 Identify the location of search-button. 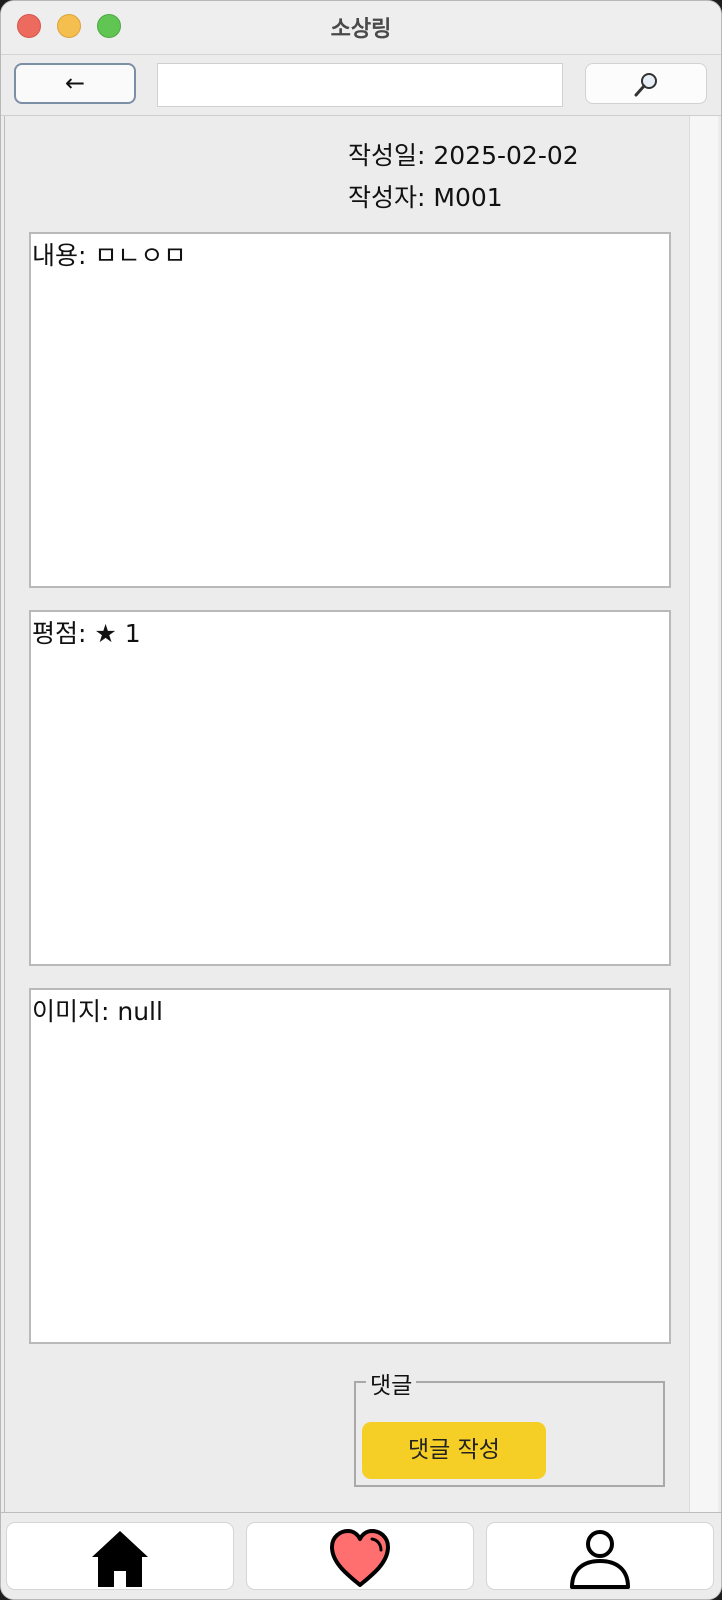
(646, 83).